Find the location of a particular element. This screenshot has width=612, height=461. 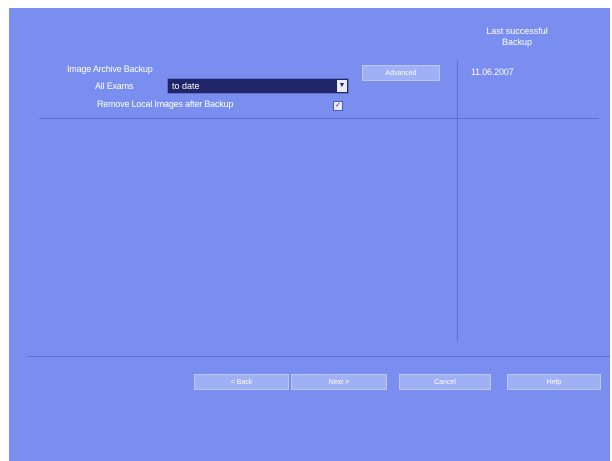

cancel-button: Cancel is located at coordinates (445, 382).